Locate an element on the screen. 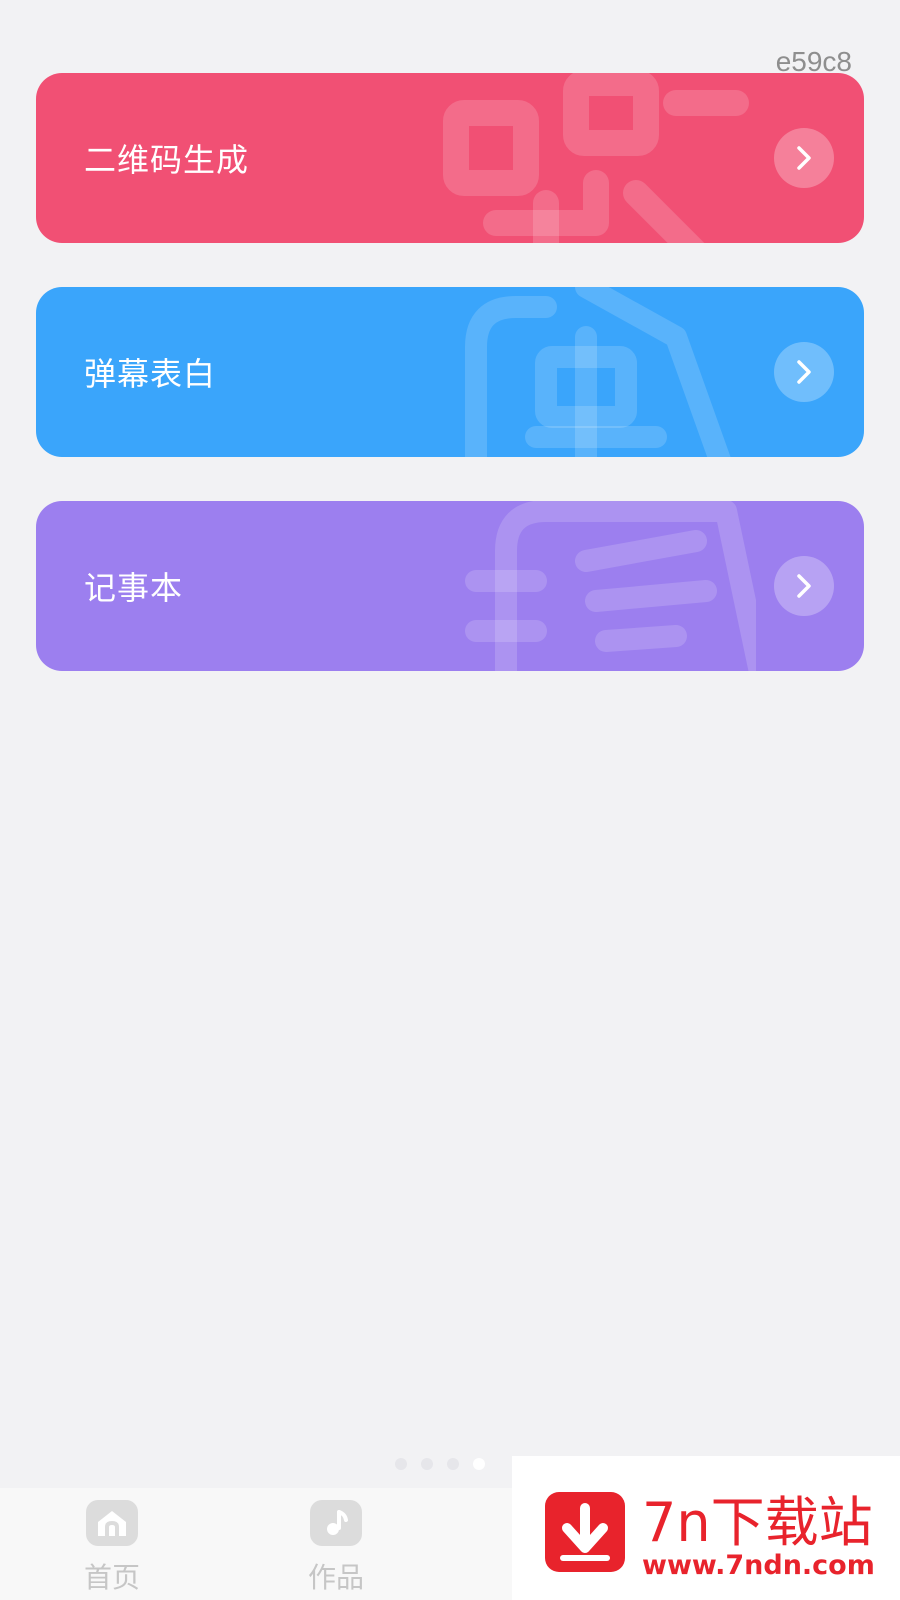 The width and height of the screenshot is (900, 1600). tab-works: 作品 is located at coordinates (336, 1548).